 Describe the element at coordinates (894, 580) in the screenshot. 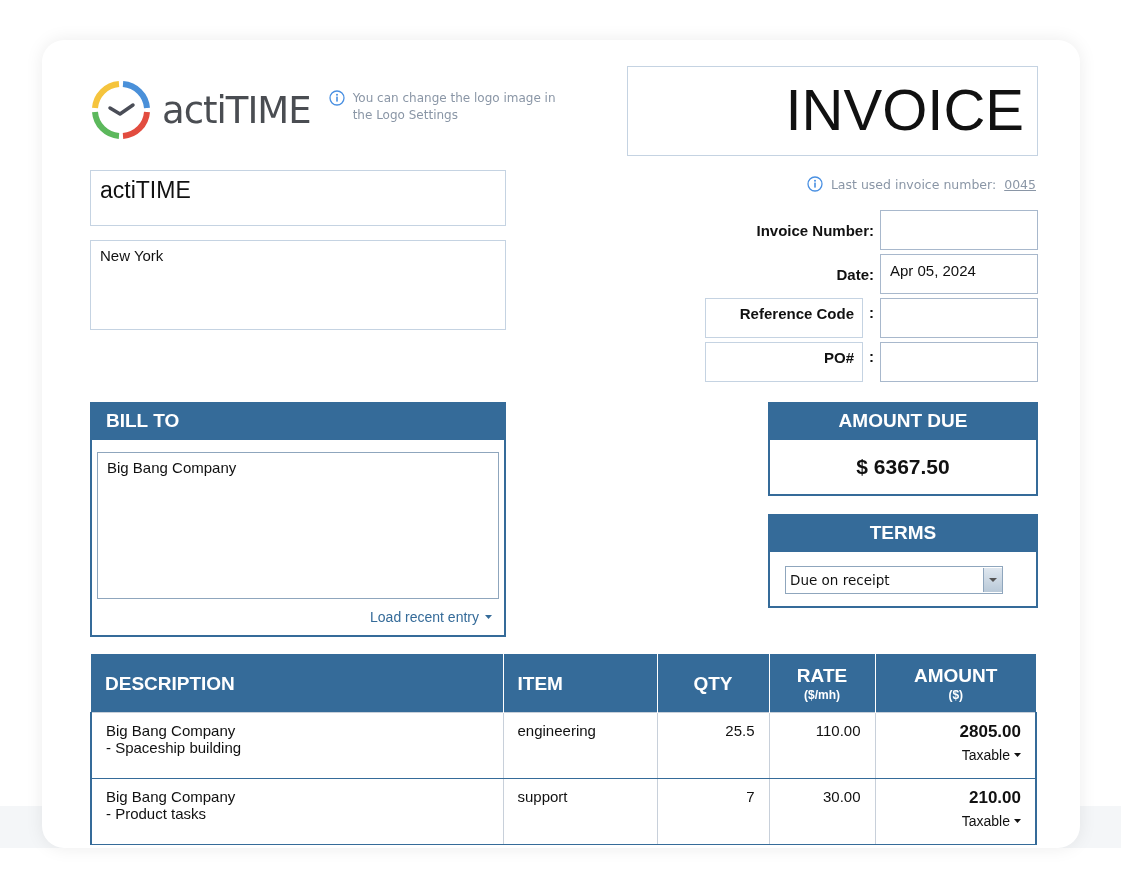

I see `terms-dropdown: Due on receipt` at that location.